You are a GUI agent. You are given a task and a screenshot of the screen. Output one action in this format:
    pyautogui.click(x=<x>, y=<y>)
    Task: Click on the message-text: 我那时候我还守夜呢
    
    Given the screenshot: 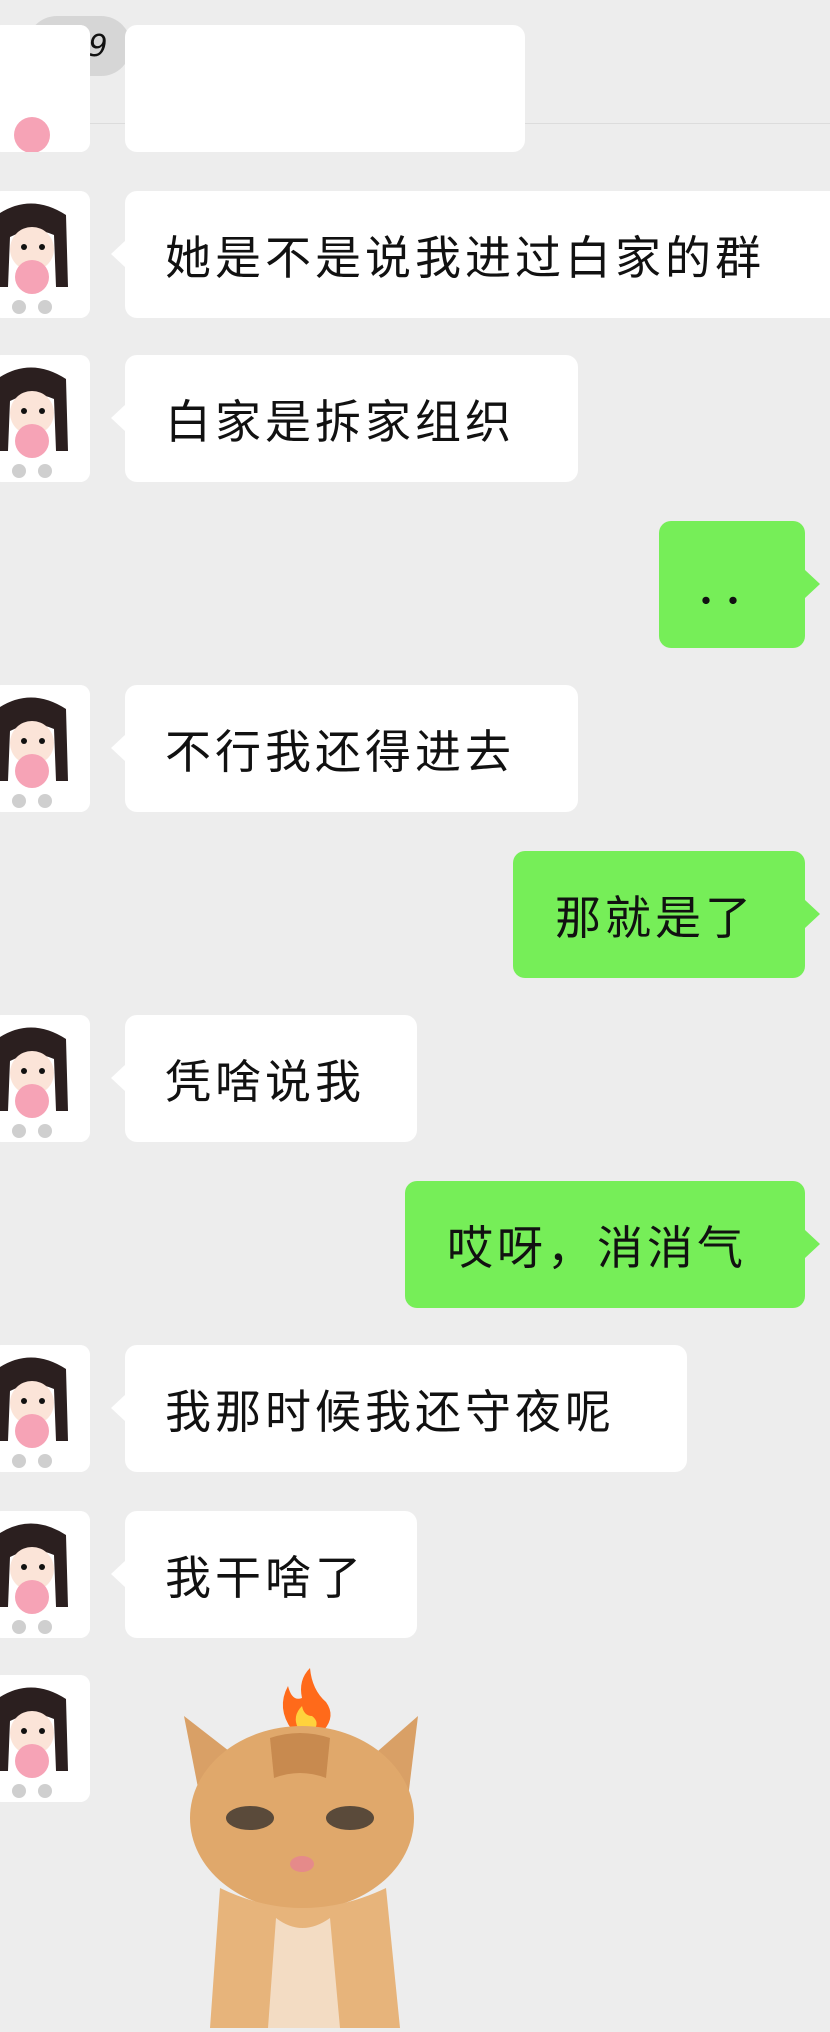 What is the action you would take?
    pyautogui.click(x=390, y=1411)
    